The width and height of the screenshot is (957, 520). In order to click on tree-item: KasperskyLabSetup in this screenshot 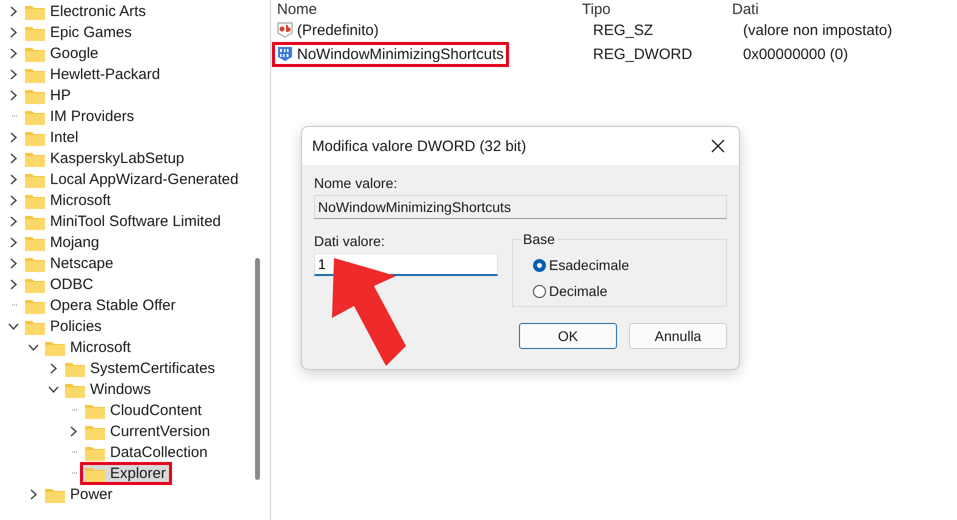, I will do `click(105, 158)`.